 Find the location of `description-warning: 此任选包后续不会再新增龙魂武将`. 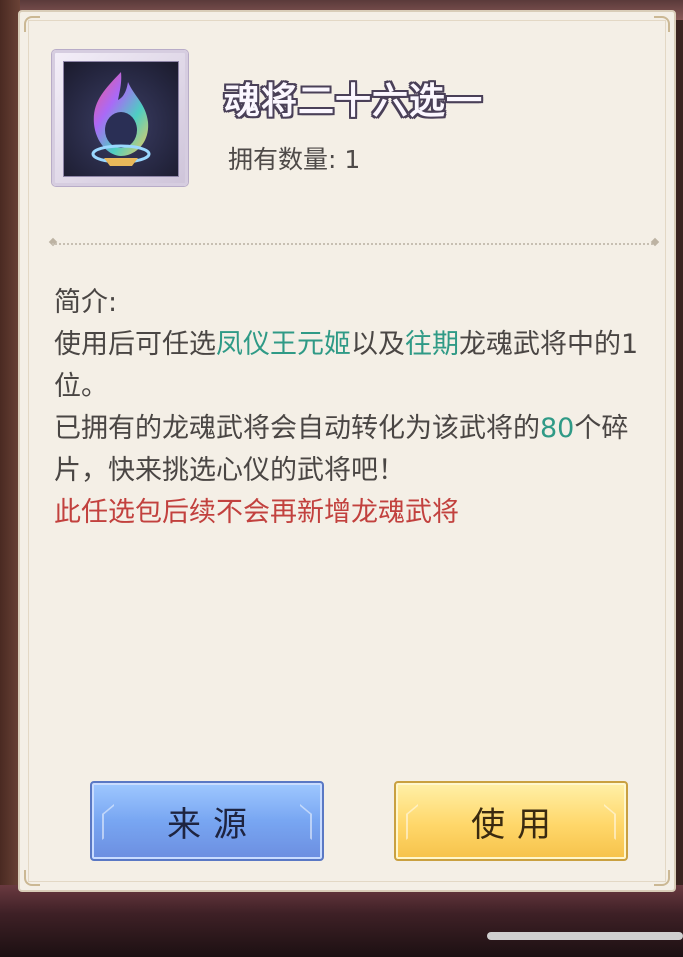

description-warning: 此任选包后续不会再新增龙魂武将 is located at coordinates (256, 512).